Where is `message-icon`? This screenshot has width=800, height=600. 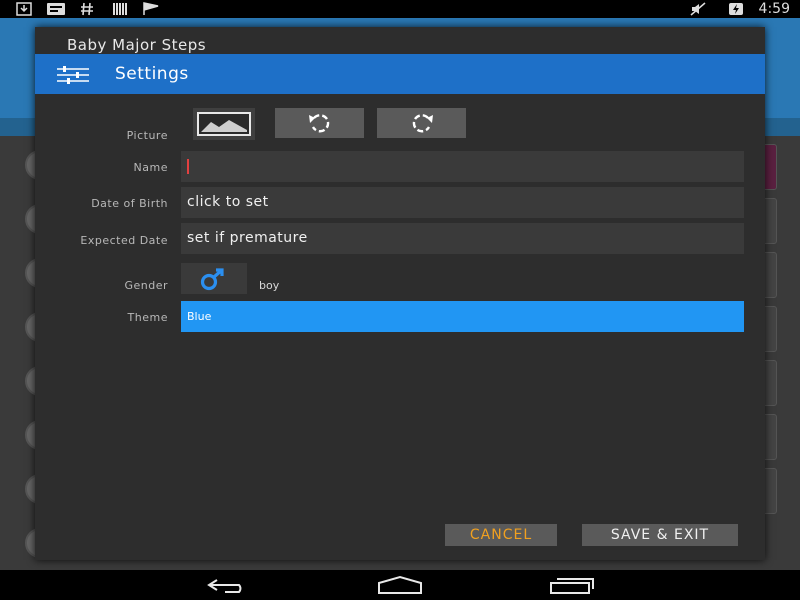
message-icon is located at coordinates (56, 9).